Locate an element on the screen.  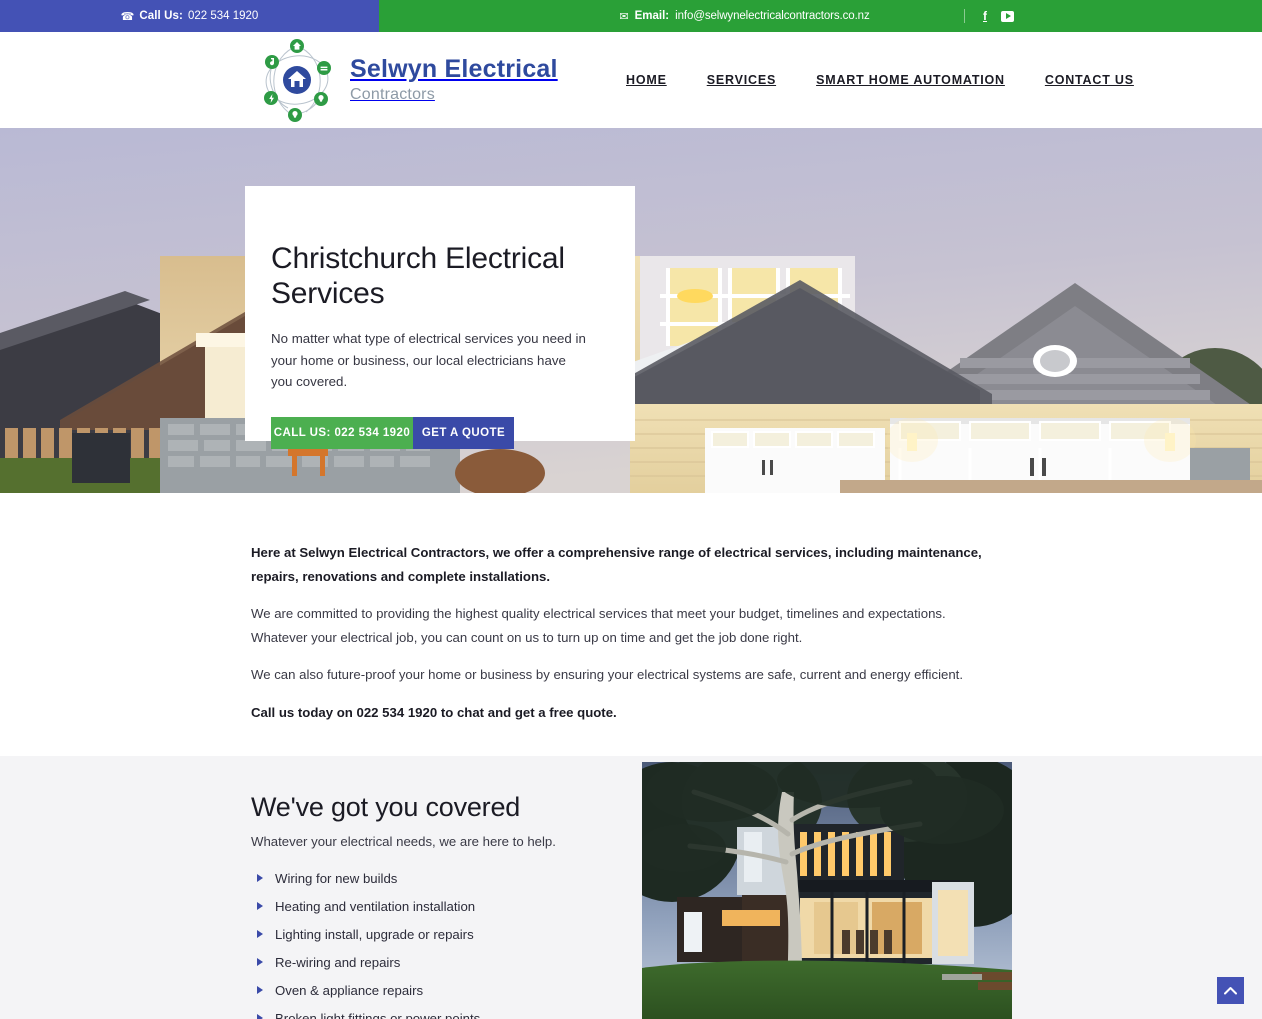
email-label: Email: is located at coordinates (652, 16).